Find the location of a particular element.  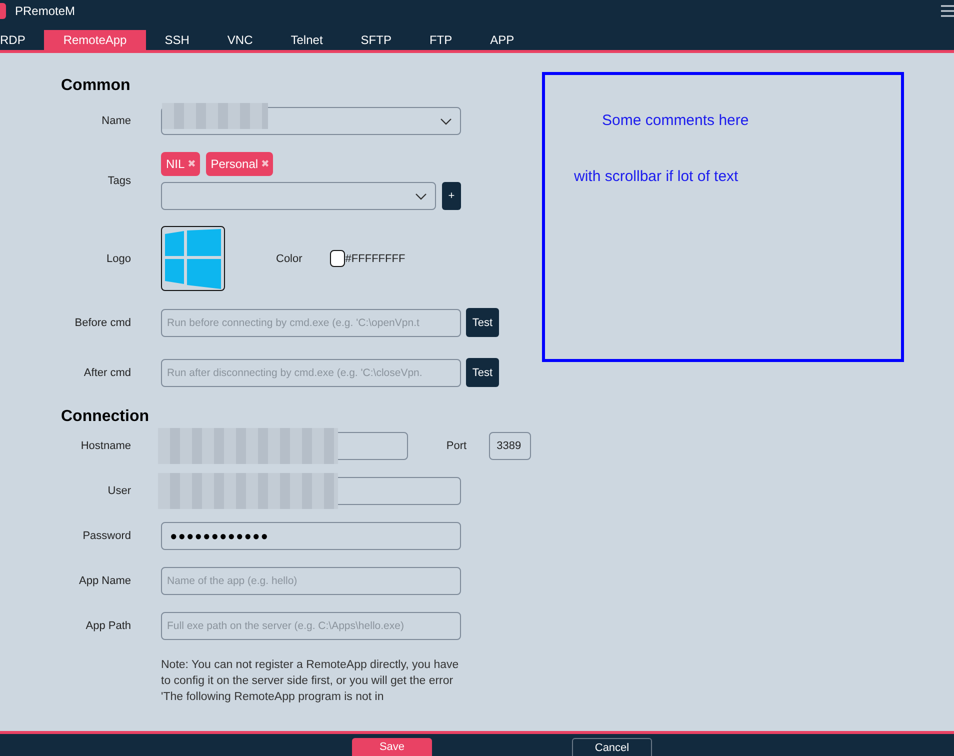

field-label: Port is located at coordinates (457, 446).